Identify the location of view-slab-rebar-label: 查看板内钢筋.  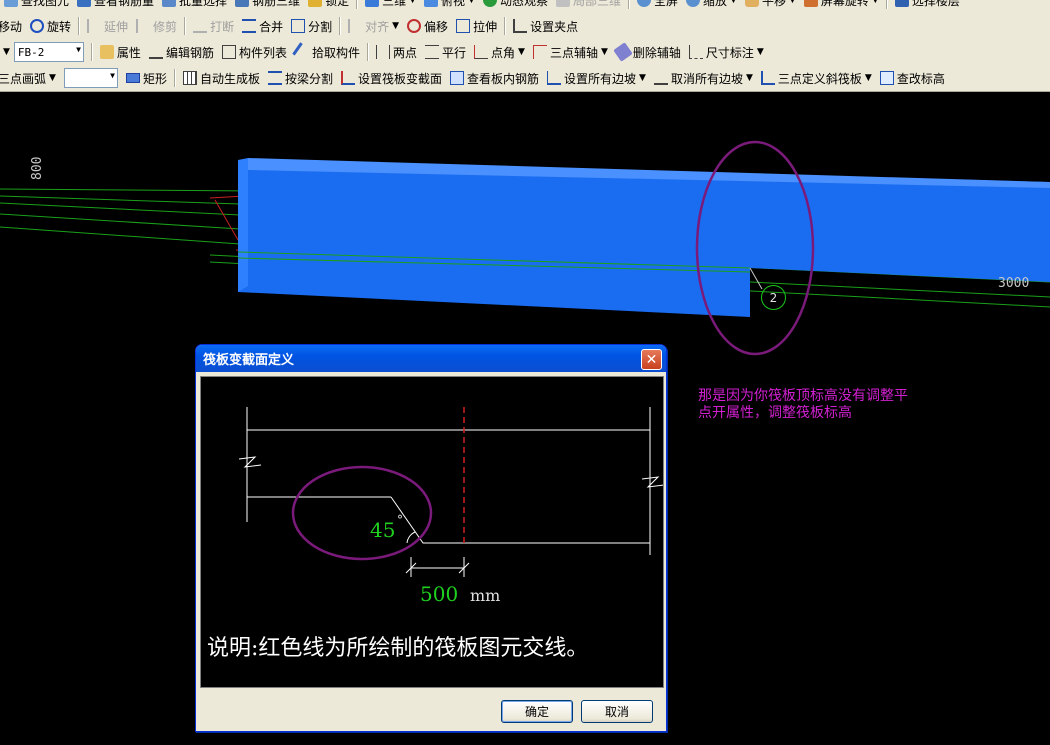
(503, 78).